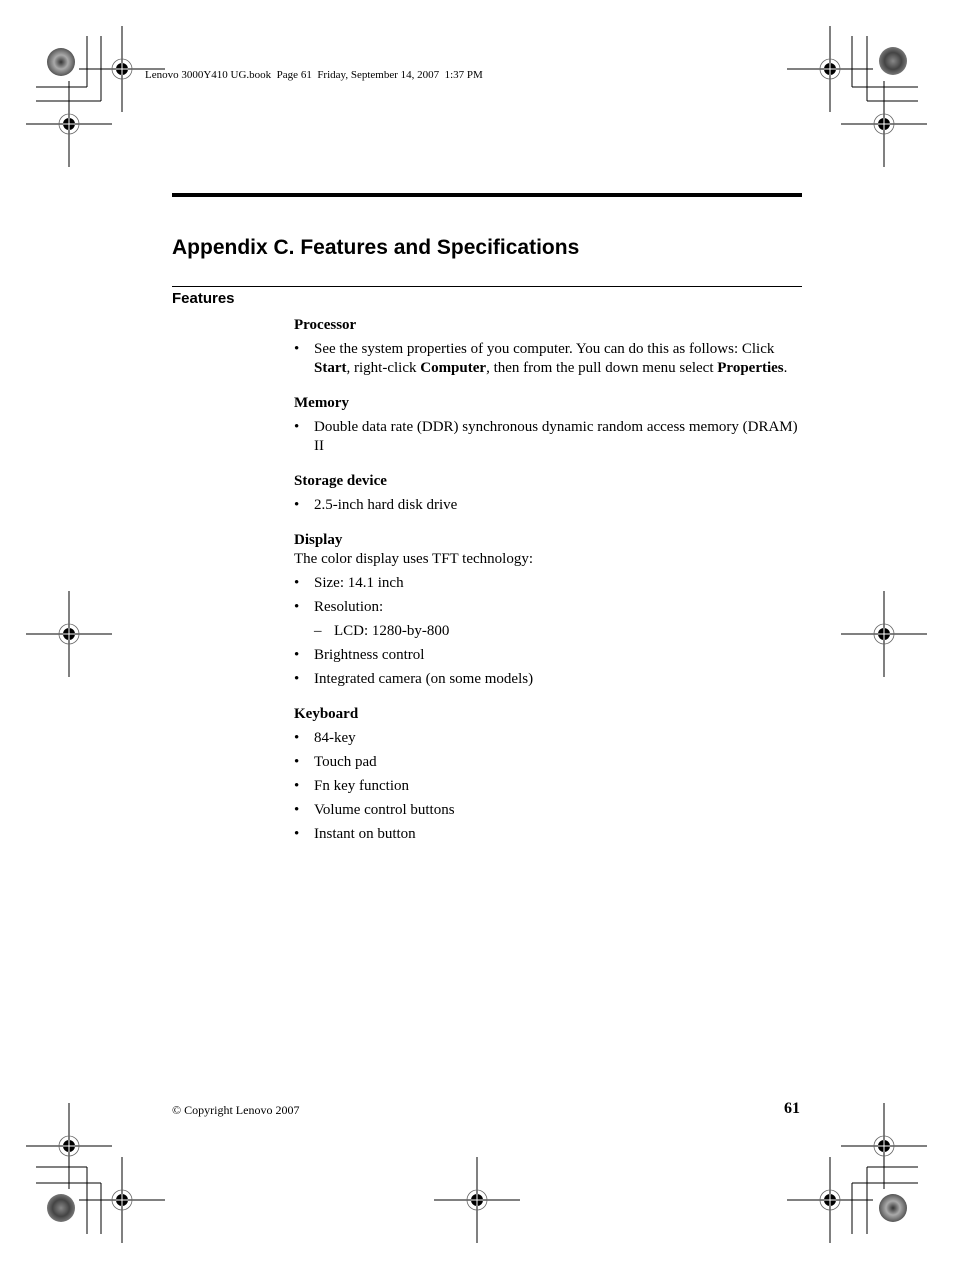 The width and height of the screenshot is (954, 1270). I want to click on page-title: Appendix C. Features and Specifications, so click(376, 247).